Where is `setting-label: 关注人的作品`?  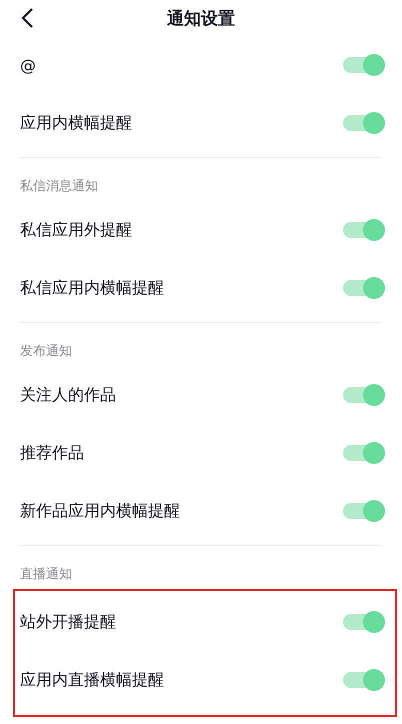
setting-label: 关注人的作品 is located at coordinates (68, 395).